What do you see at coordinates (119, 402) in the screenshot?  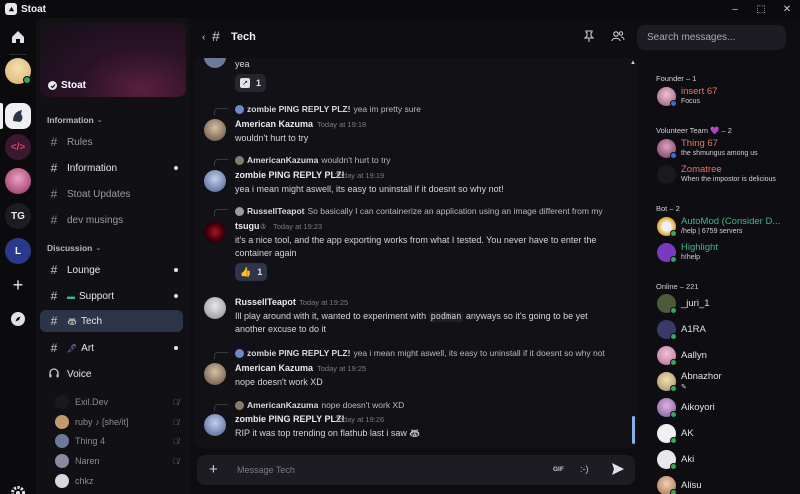 I see `voice-user: Exil.Dev 🎙̸` at bounding box center [119, 402].